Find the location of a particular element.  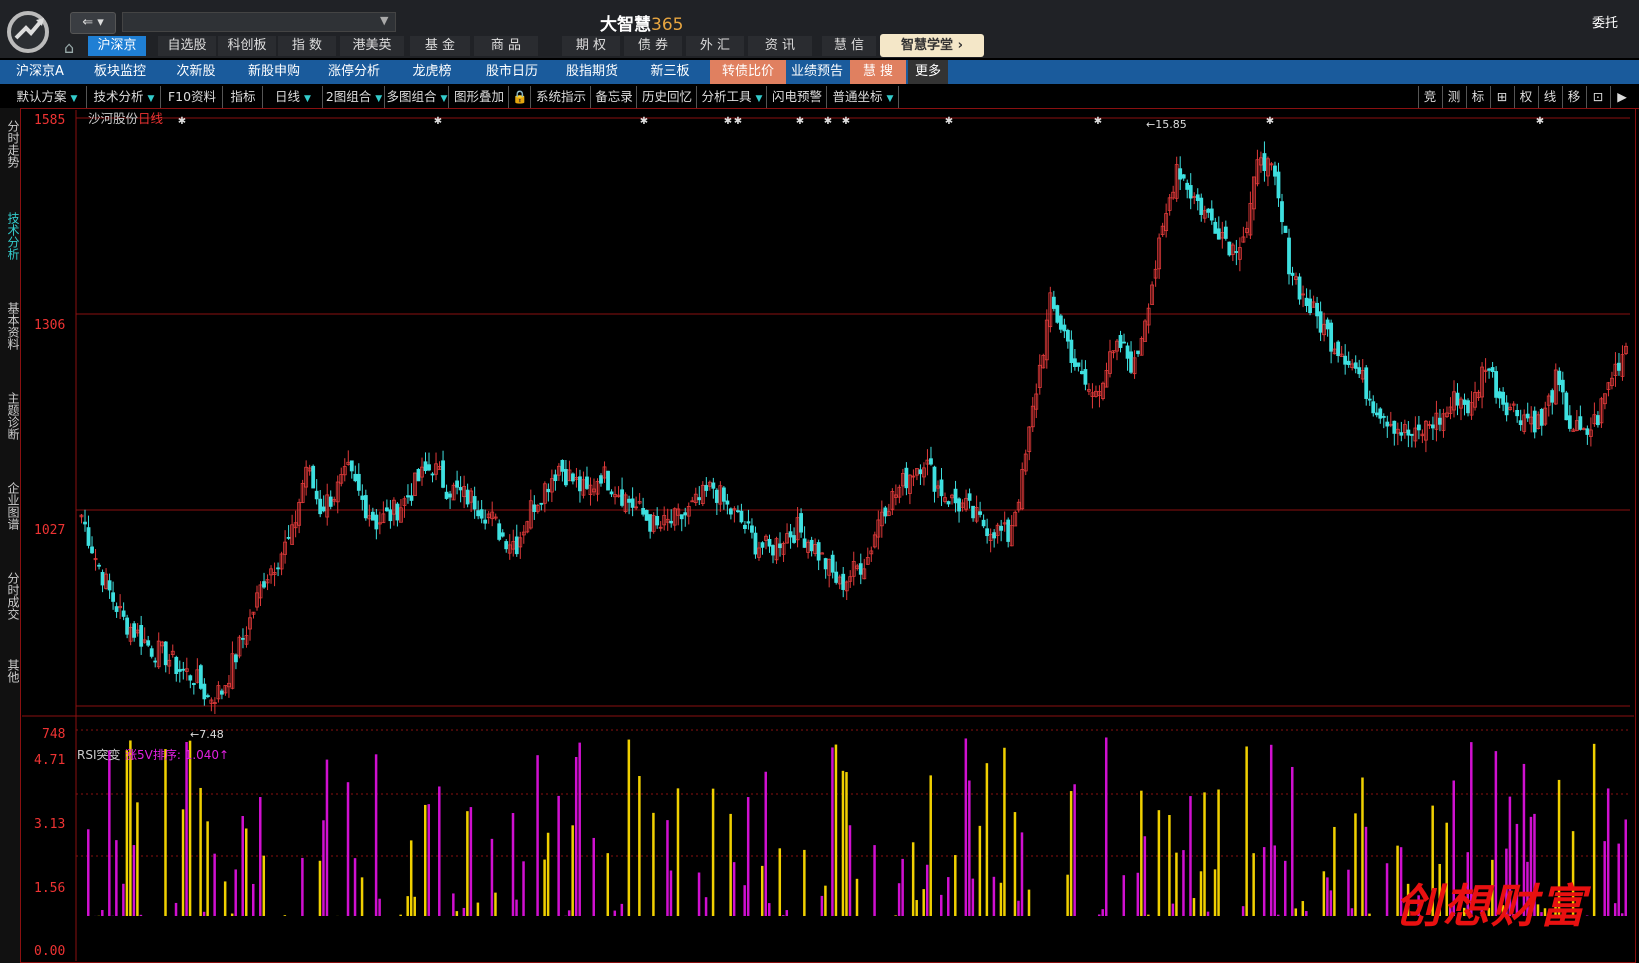

side-tab-theme: 主题诊断 is located at coordinates (10, 416).